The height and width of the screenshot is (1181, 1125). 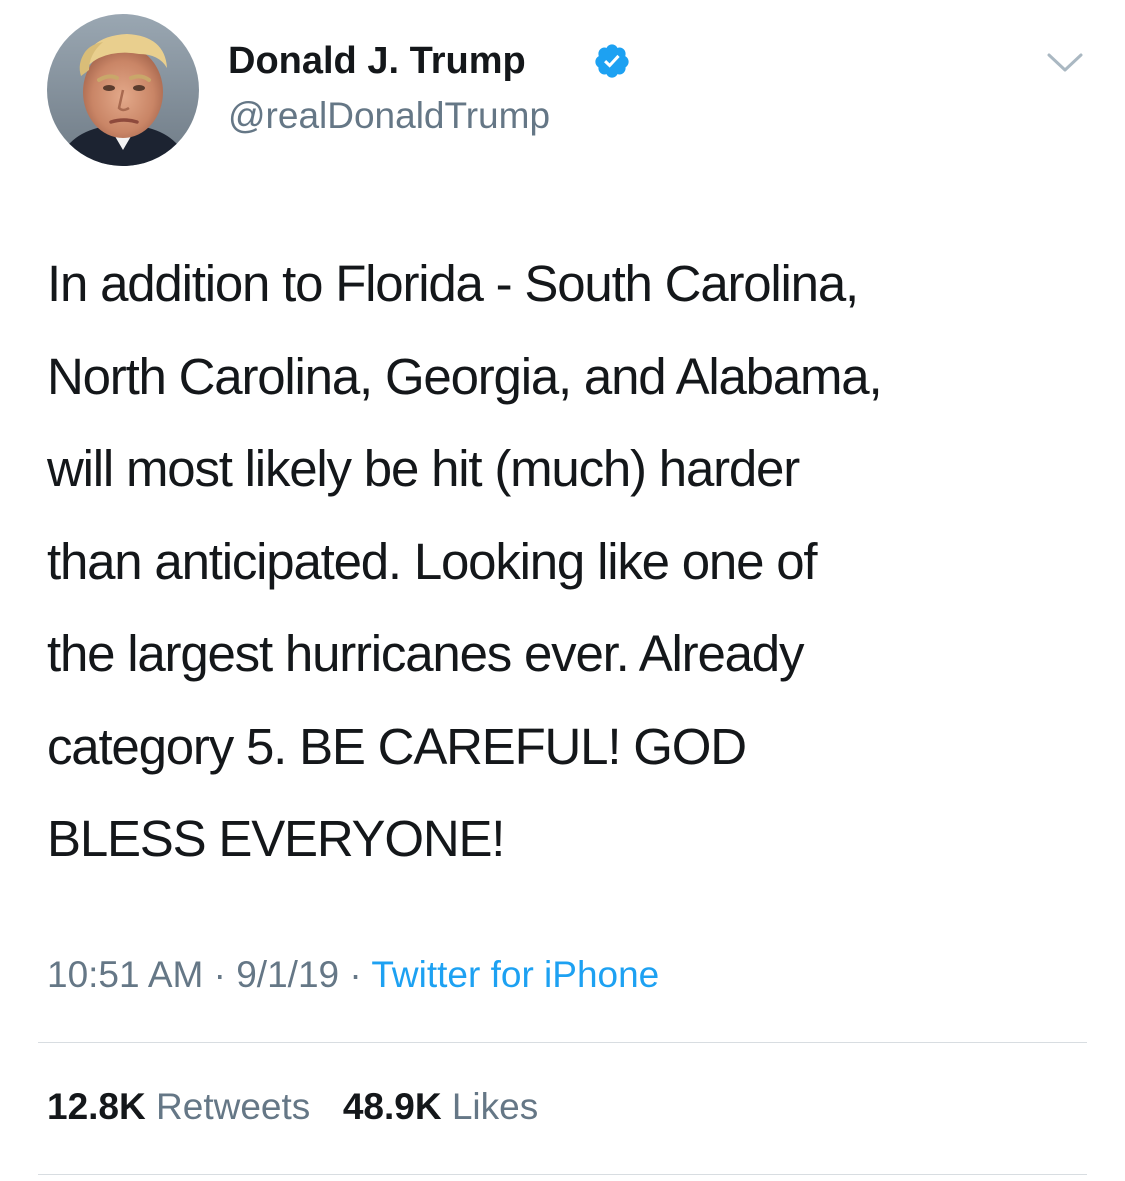 What do you see at coordinates (377, 61) in the screenshot?
I see `author-display-name: Donald J. Trump` at bounding box center [377, 61].